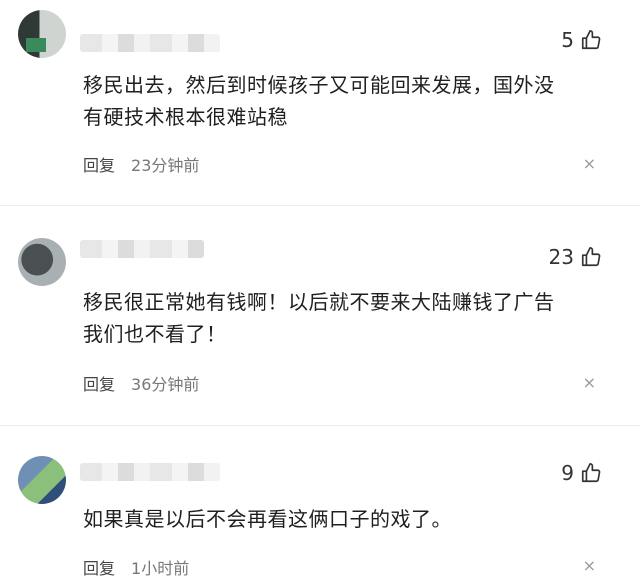 The height and width of the screenshot is (586, 640). I want to click on like-button: 23, so click(575, 257).